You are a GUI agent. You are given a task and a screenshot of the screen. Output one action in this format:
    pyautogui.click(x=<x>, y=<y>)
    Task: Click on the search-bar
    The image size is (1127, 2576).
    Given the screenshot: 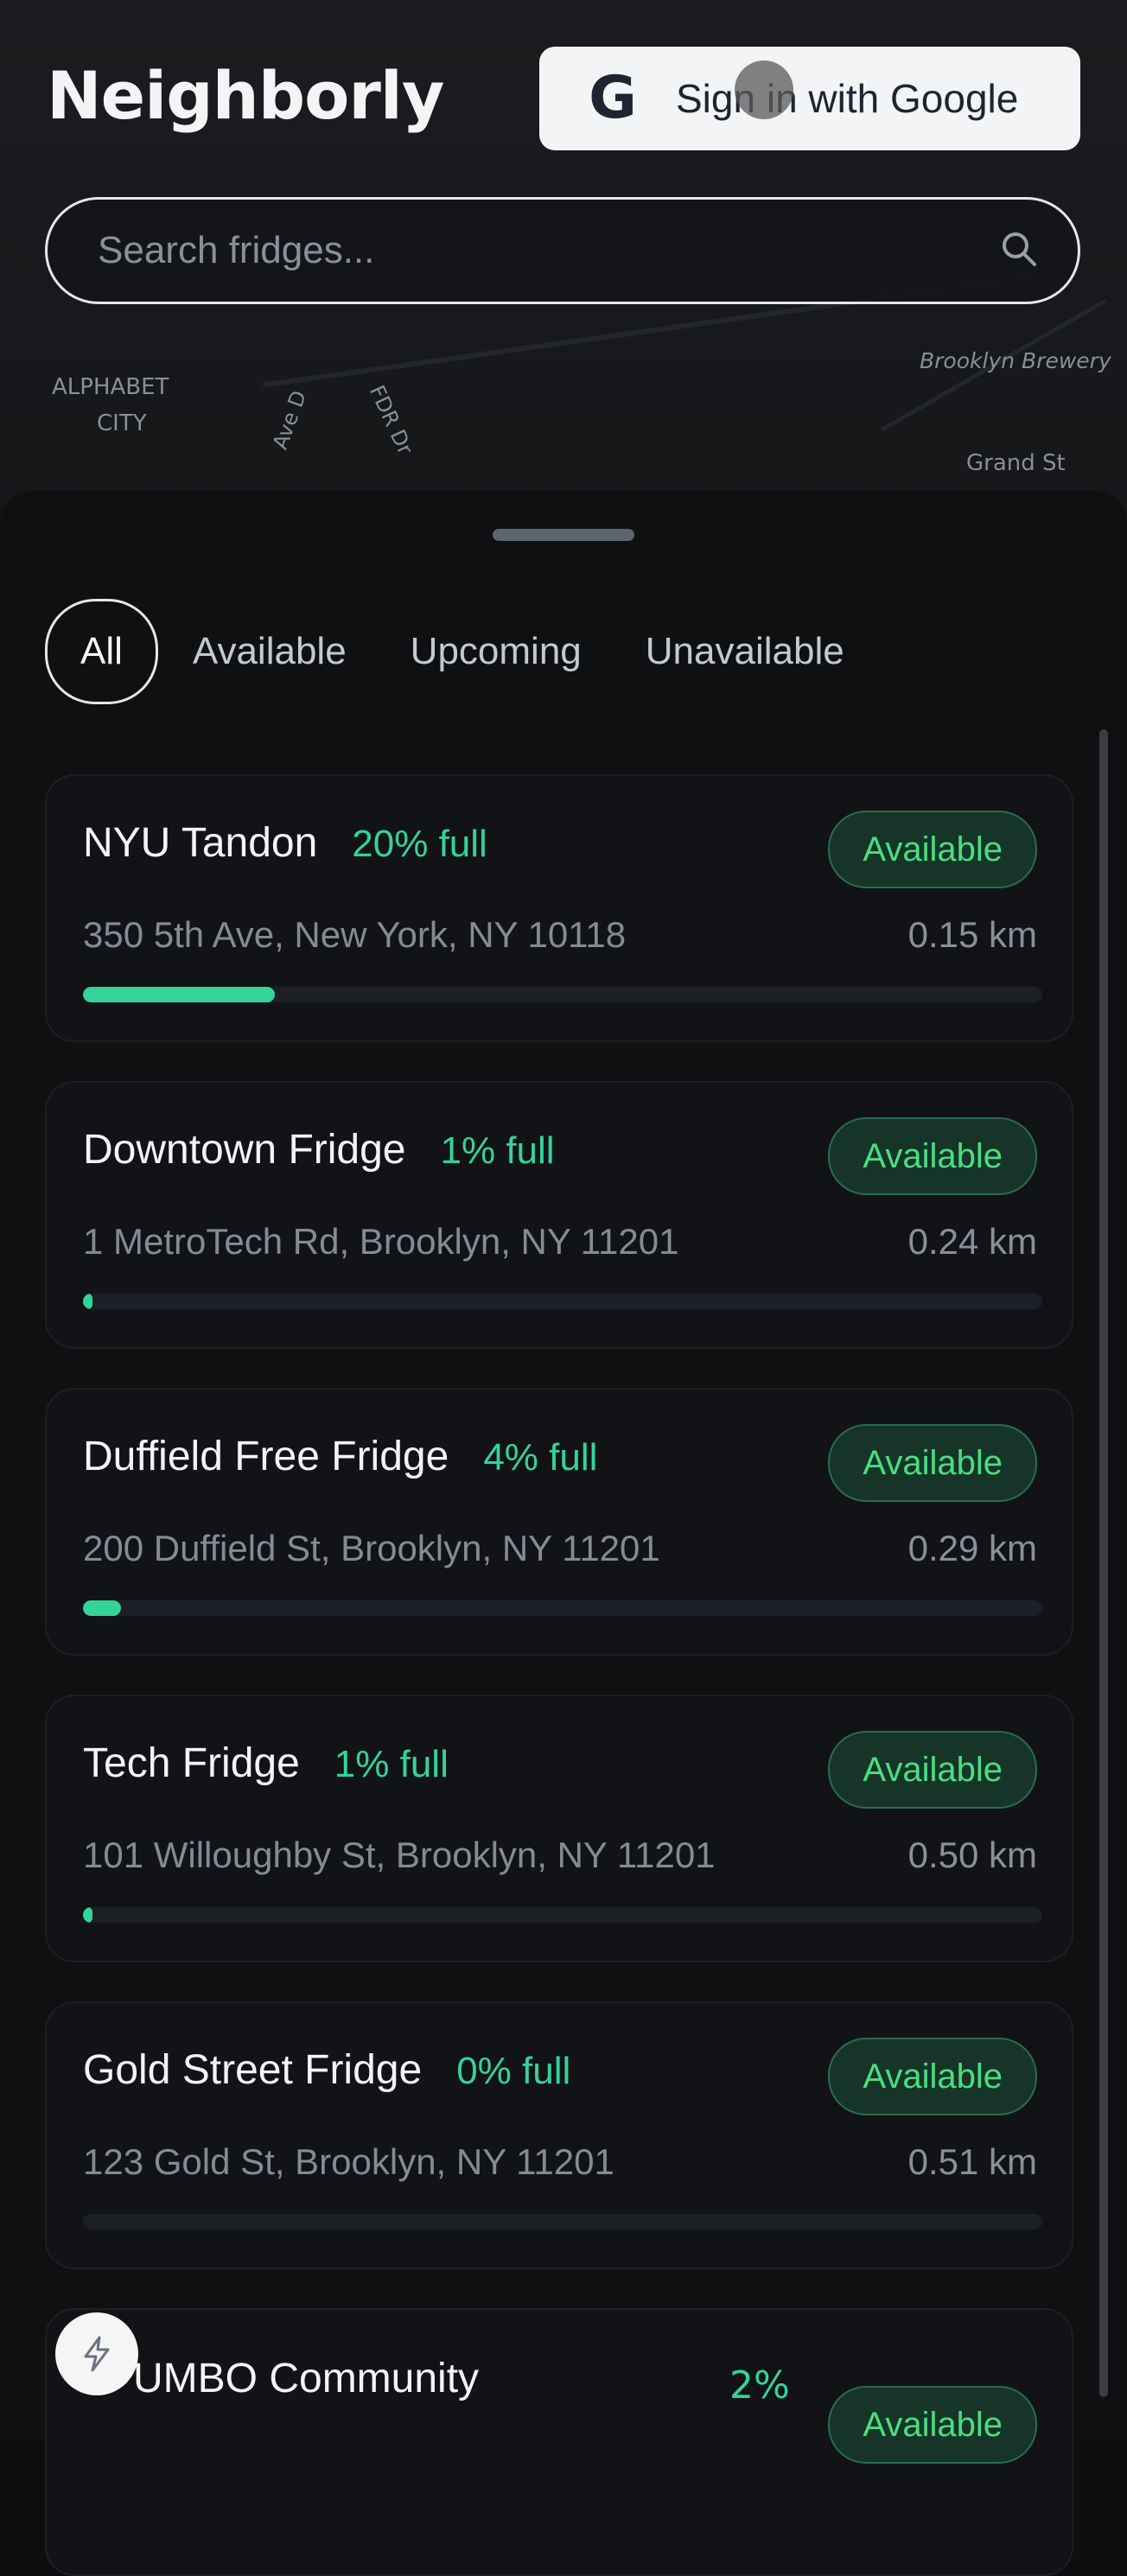 What is the action you would take?
    pyautogui.click(x=562, y=251)
    